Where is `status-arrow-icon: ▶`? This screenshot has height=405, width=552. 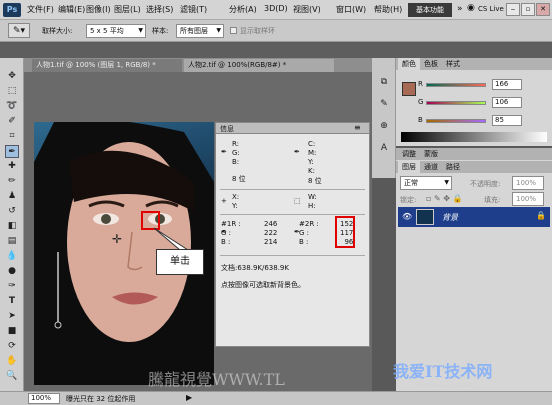 status-arrow-icon: ▶ is located at coordinates (189, 397).